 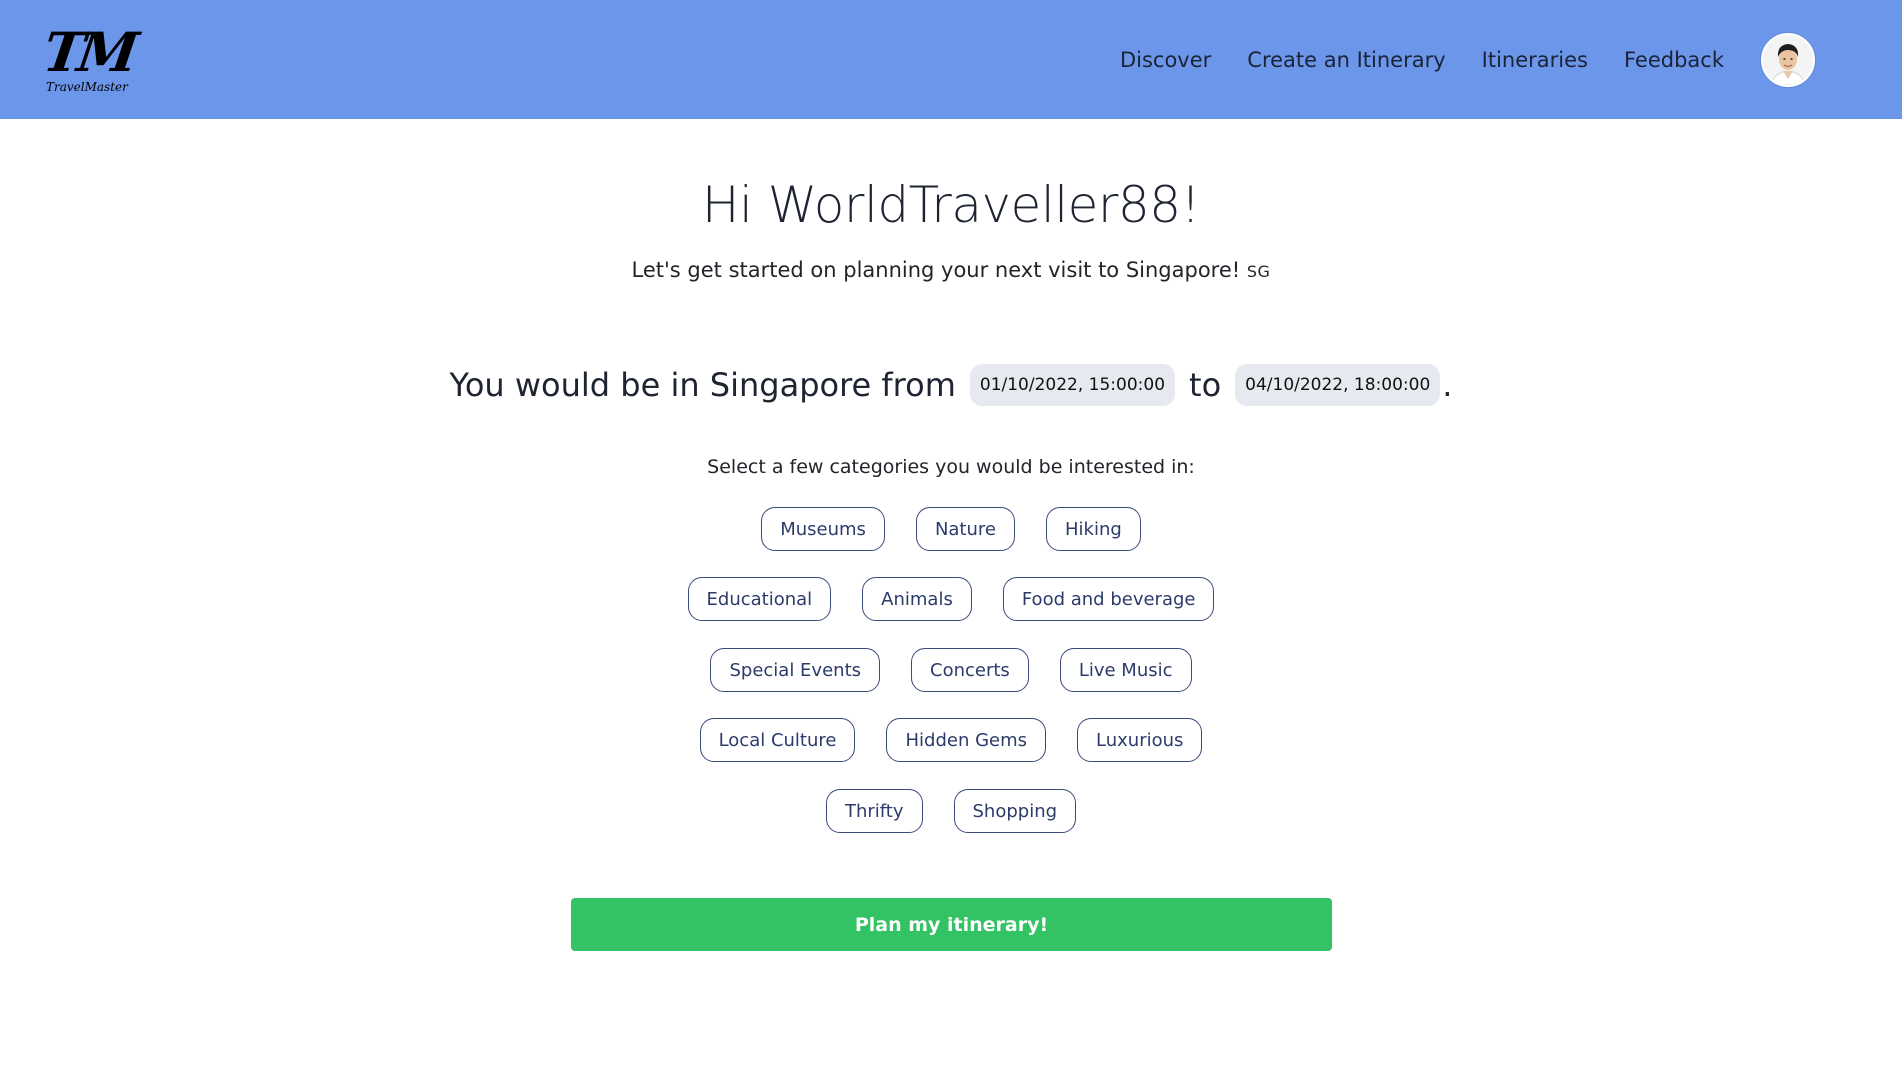 I want to click on category-luxurious: Luxurious, so click(x=1140, y=740).